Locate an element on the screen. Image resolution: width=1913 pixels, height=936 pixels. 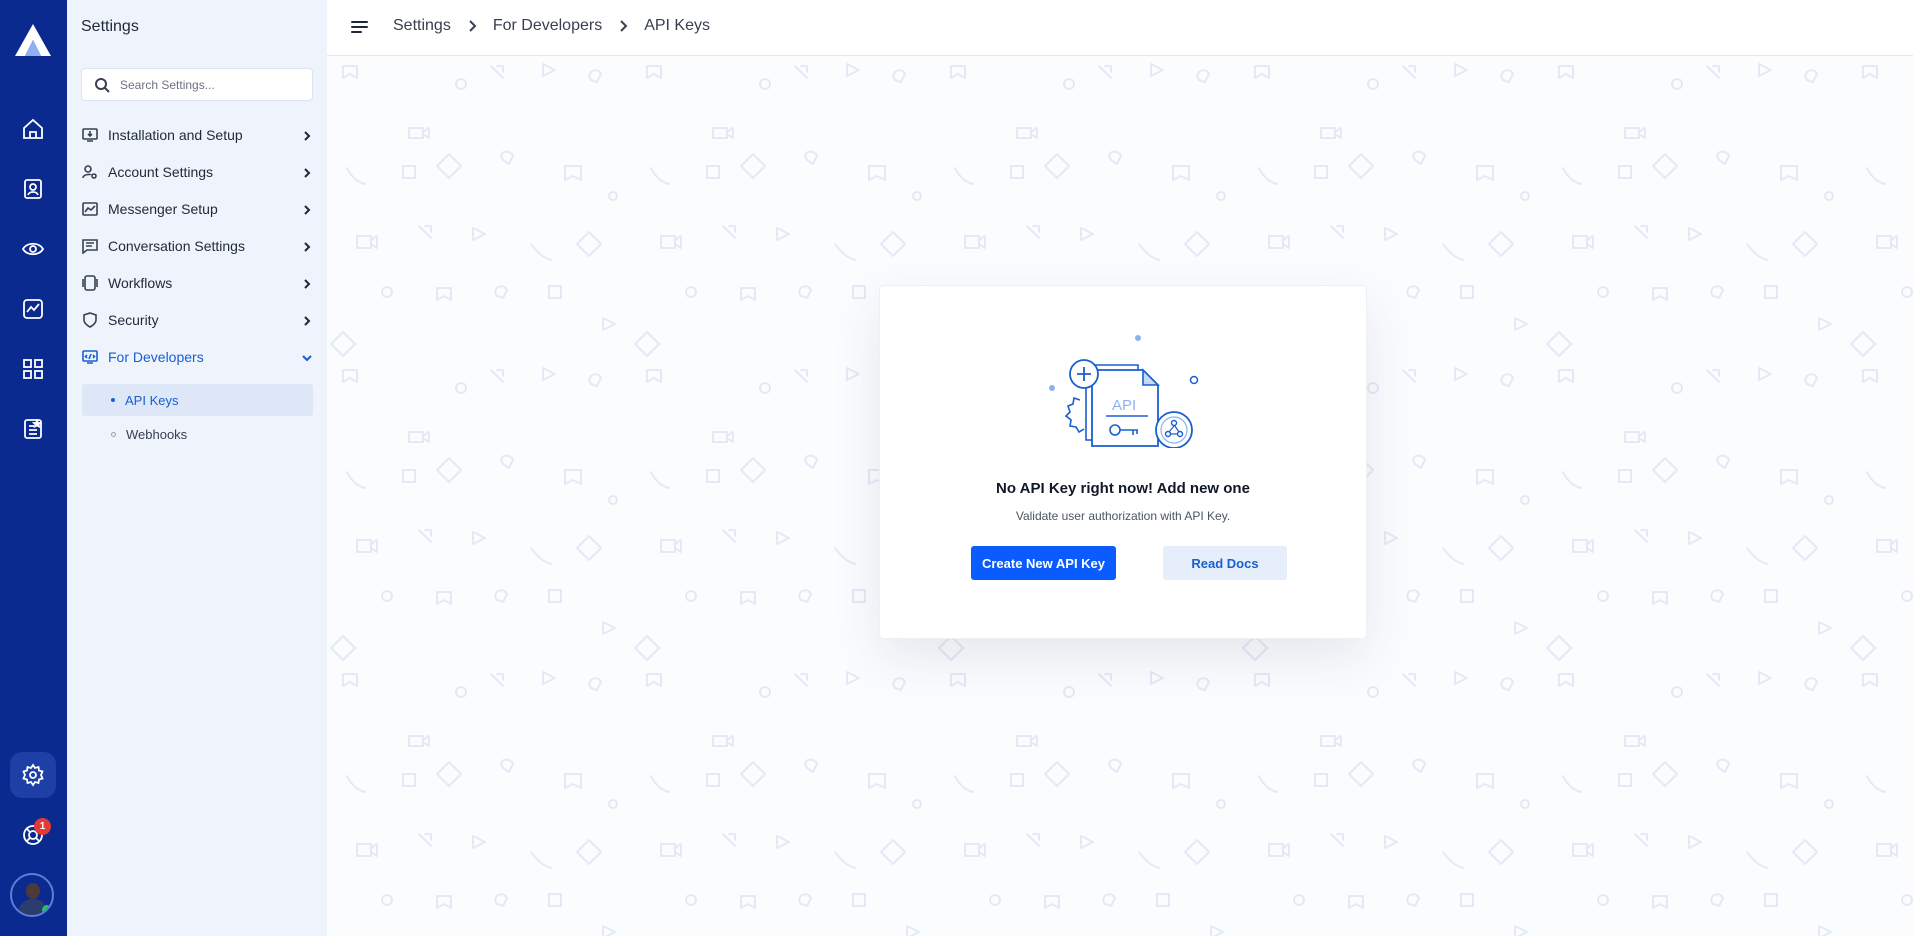
settings-icon is located at coordinates (33, 775).